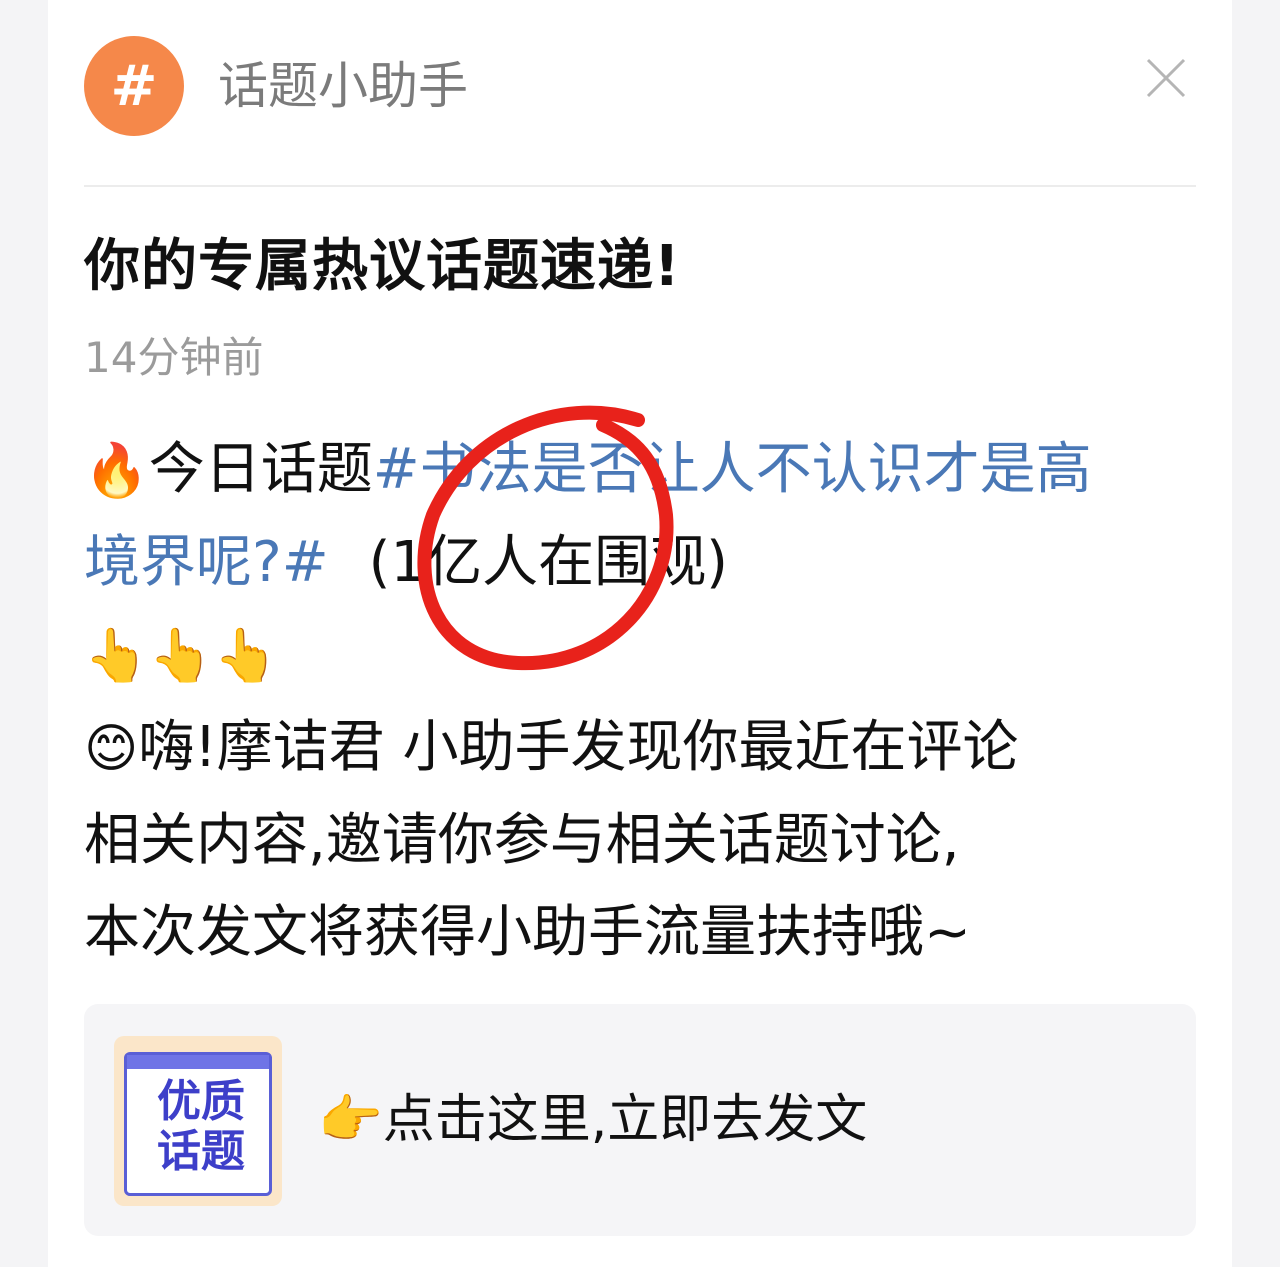  Describe the element at coordinates (522, 840) in the screenshot. I see `body-line-2: 相关内容,邀请你参与相关话题讨论,` at that location.